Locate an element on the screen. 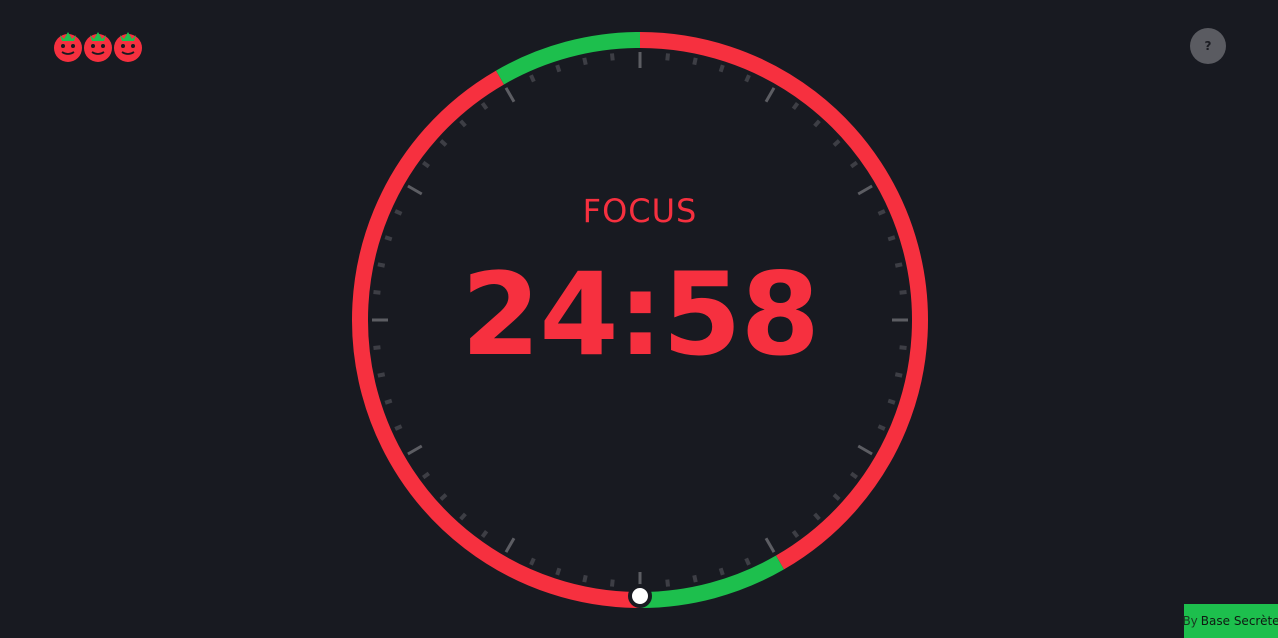  time-handle is located at coordinates (640, 596).